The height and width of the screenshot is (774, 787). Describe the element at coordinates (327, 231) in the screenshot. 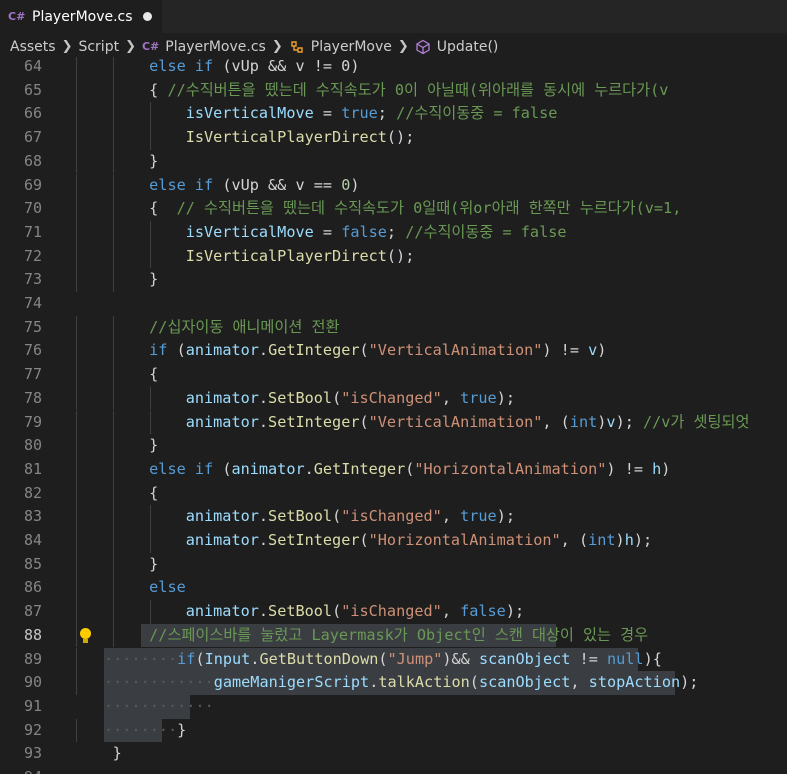

I see `code-token: =` at that location.